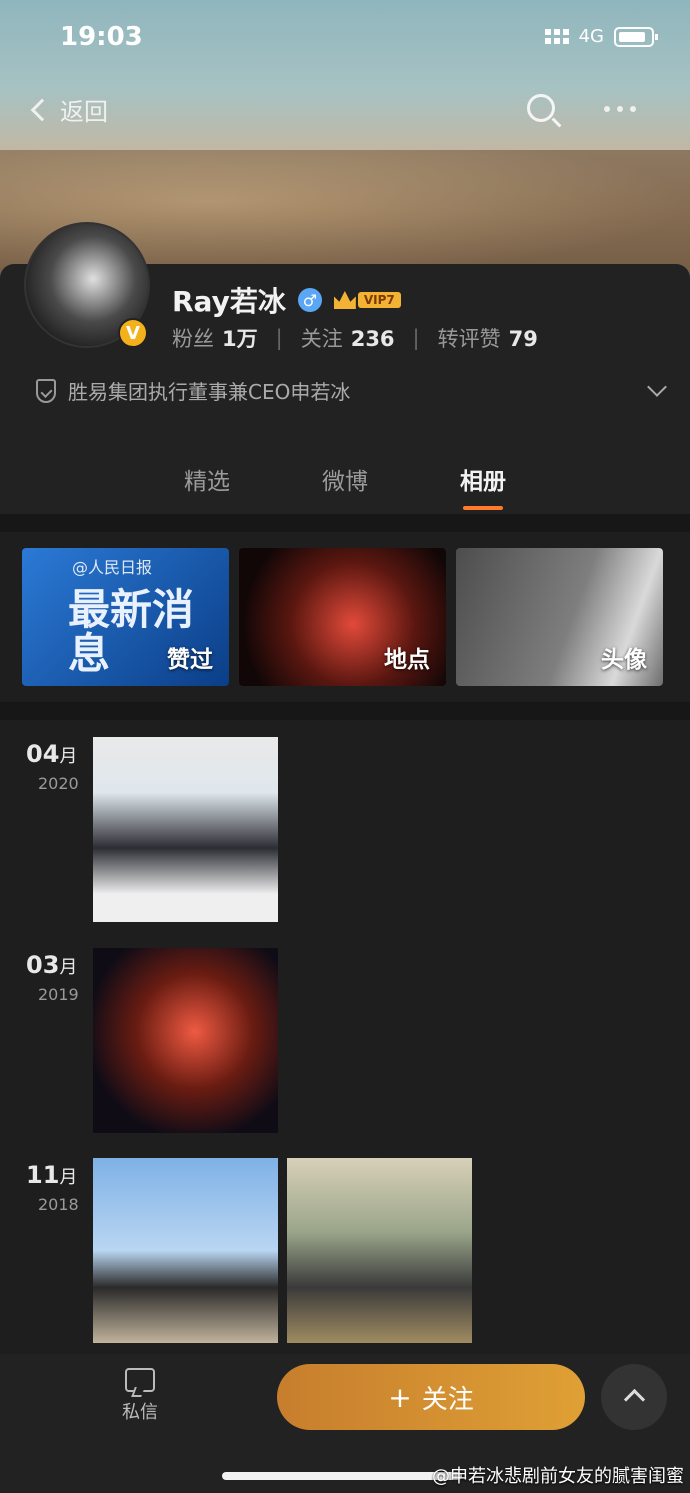 This screenshot has height=1493, width=690. What do you see at coordinates (523, 339) in the screenshot?
I see `stat-reposts-value: 79` at bounding box center [523, 339].